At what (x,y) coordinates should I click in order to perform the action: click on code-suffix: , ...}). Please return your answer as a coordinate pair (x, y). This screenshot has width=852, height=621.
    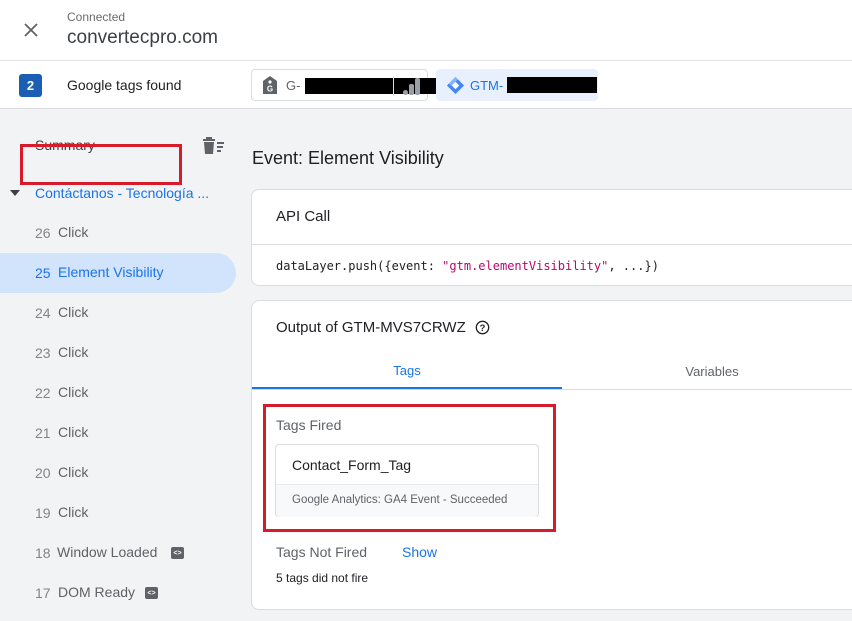
    Looking at the image, I should click on (633, 266).